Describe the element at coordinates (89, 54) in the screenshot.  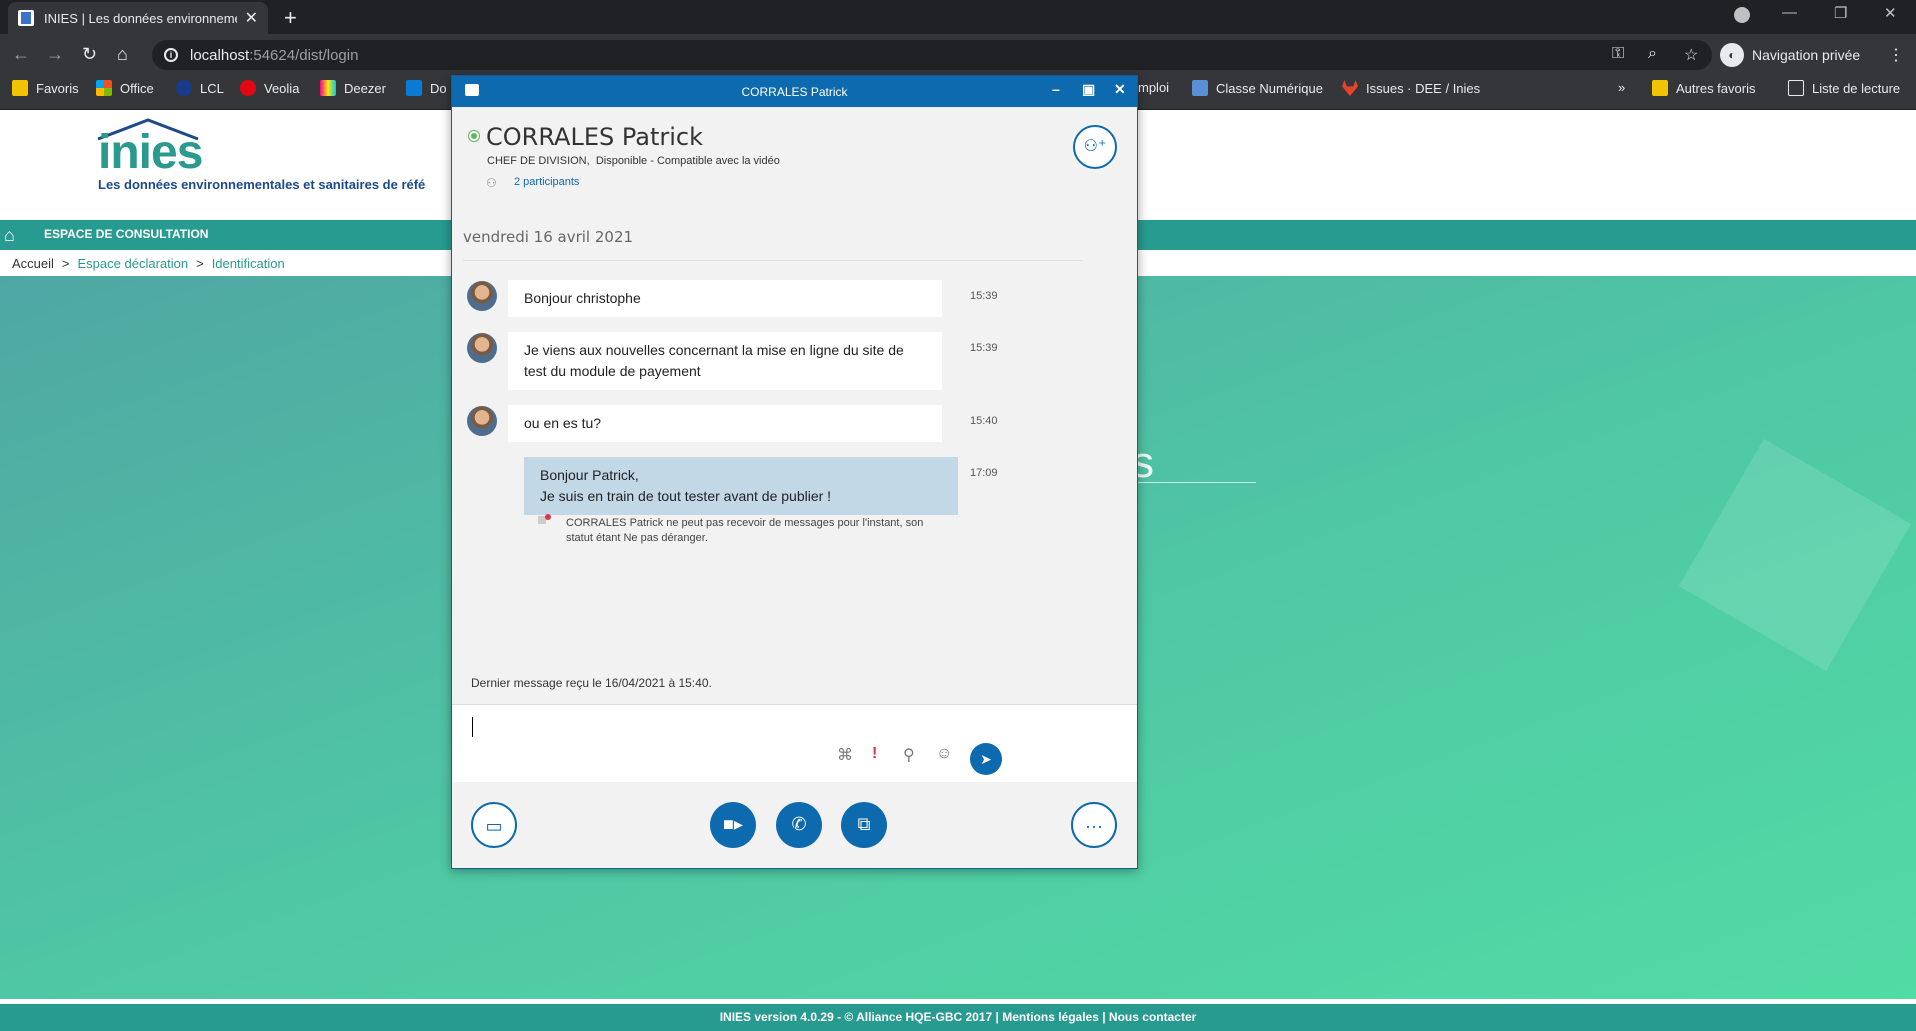
I see `reload-icon: ↻` at that location.